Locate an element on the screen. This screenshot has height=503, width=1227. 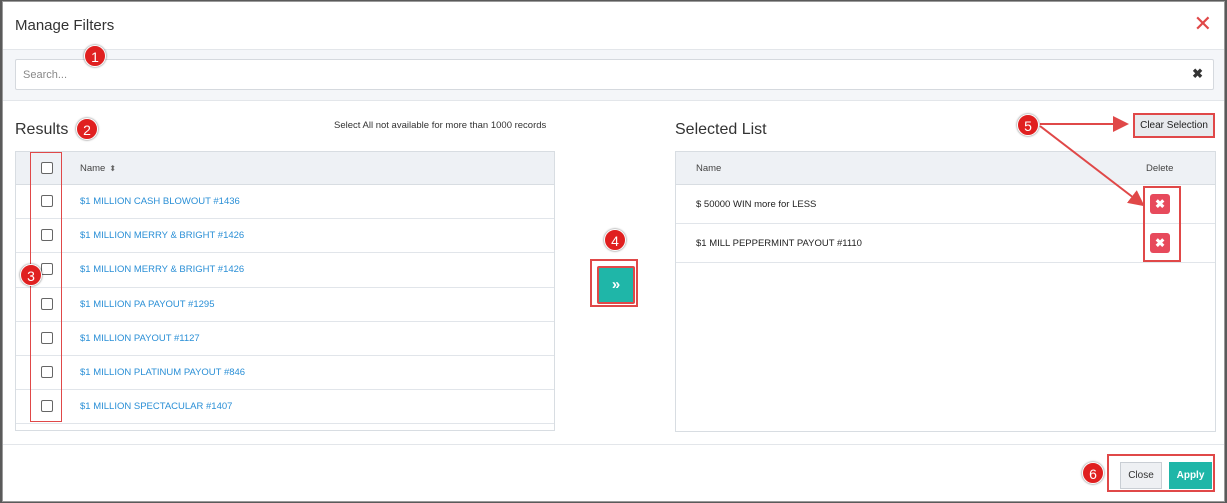
selected-row: $1 MILL PEPPERMINT PAYOUT #1110 ✖ is located at coordinates (945, 243).